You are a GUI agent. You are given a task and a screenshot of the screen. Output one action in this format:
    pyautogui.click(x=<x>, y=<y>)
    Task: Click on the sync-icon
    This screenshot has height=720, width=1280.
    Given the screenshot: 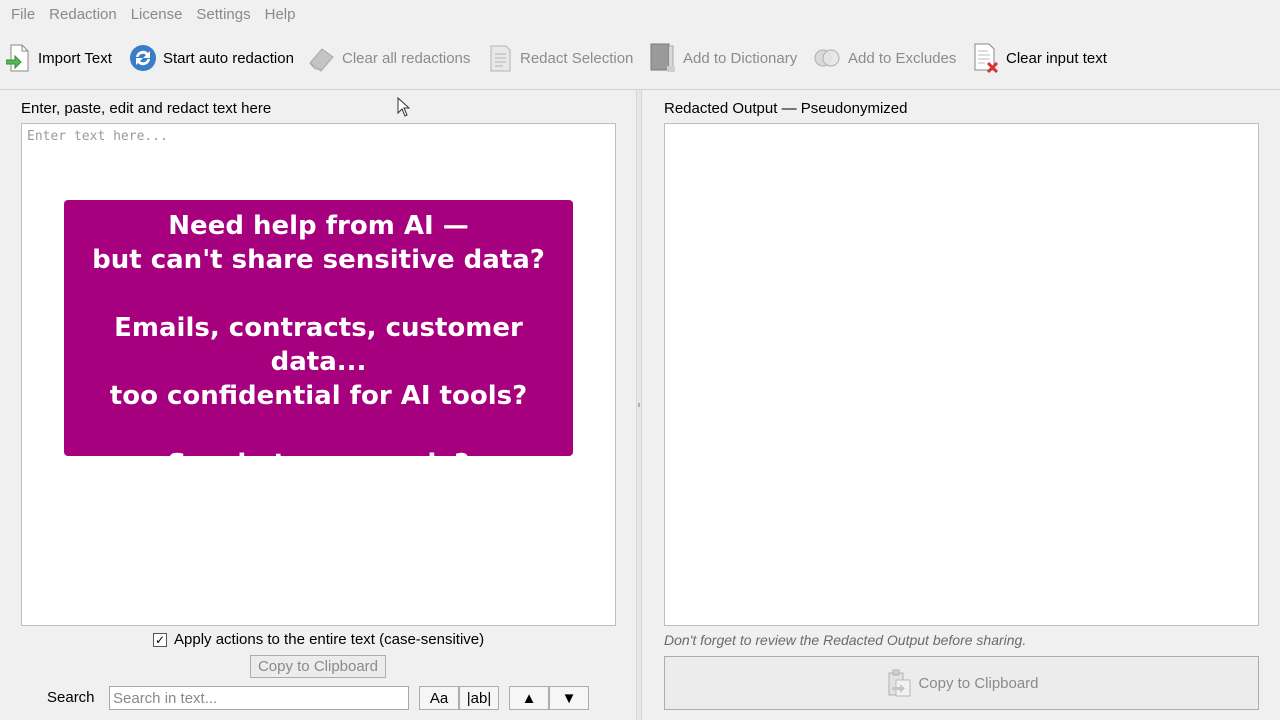 What is the action you would take?
    pyautogui.click(x=143, y=58)
    